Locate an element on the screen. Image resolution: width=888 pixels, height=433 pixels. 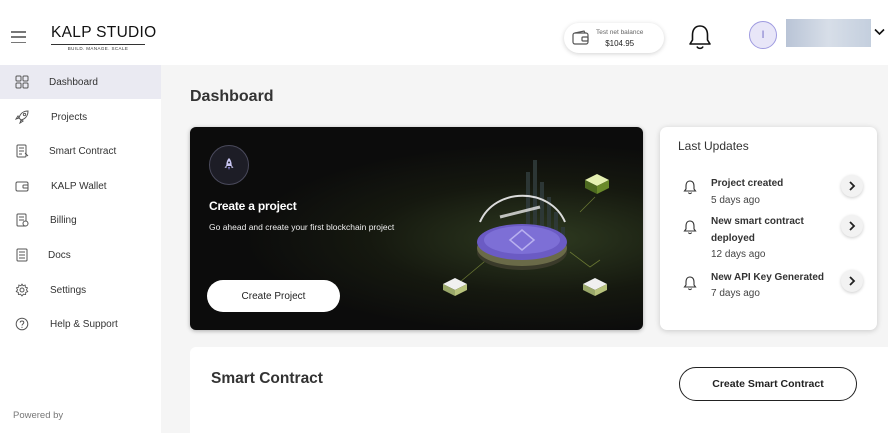
sidebar-item-smart-contract: Smart Contract is located at coordinates (80, 151).